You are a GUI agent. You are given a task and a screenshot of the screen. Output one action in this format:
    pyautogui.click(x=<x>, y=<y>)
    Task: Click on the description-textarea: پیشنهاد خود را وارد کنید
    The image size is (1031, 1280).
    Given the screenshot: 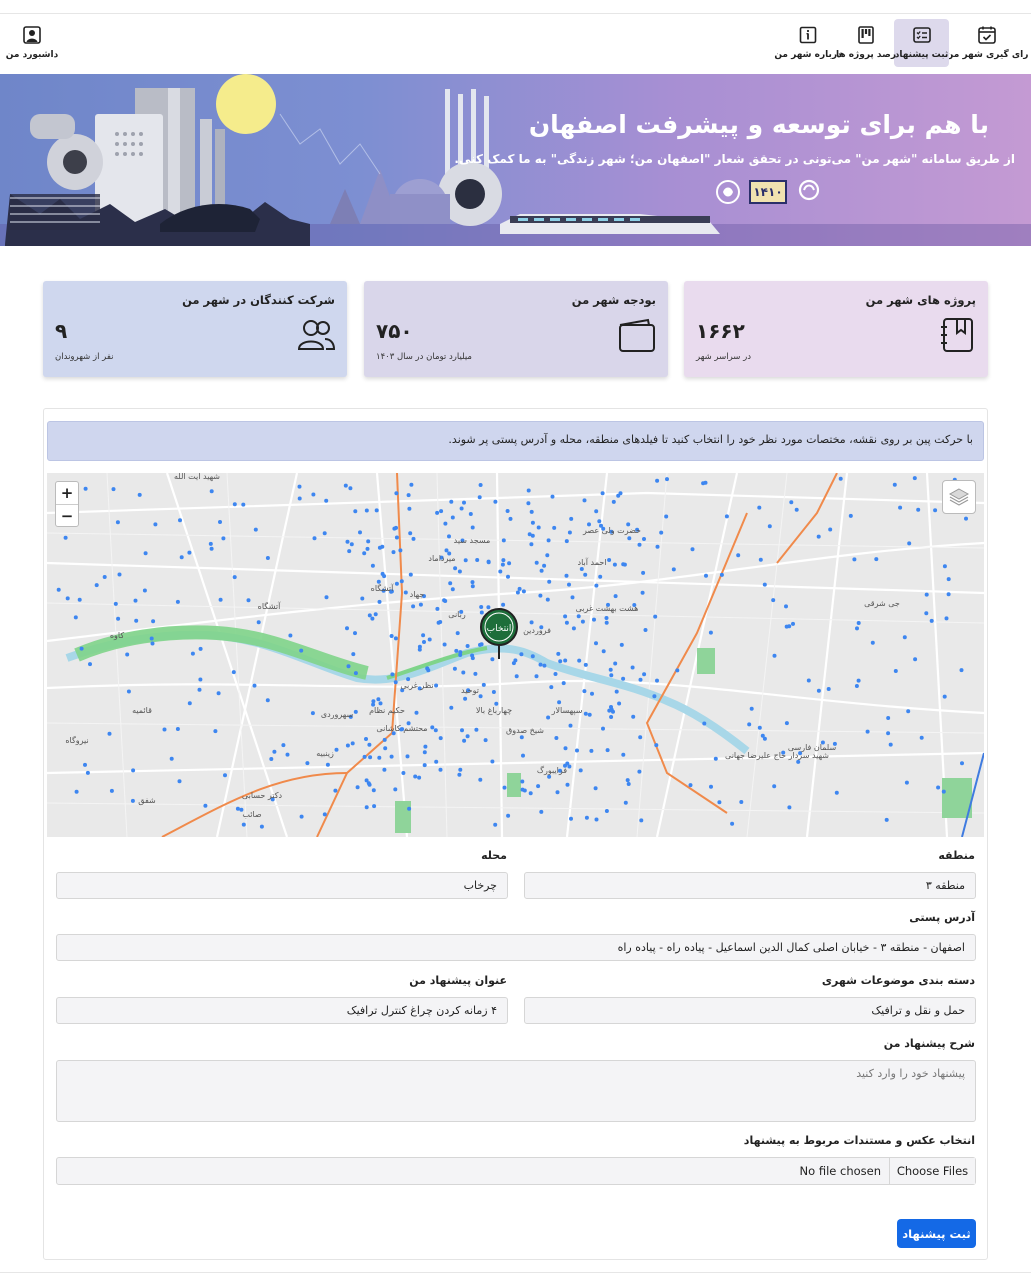 What is the action you would take?
    pyautogui.click(x=516, y=1091)
    